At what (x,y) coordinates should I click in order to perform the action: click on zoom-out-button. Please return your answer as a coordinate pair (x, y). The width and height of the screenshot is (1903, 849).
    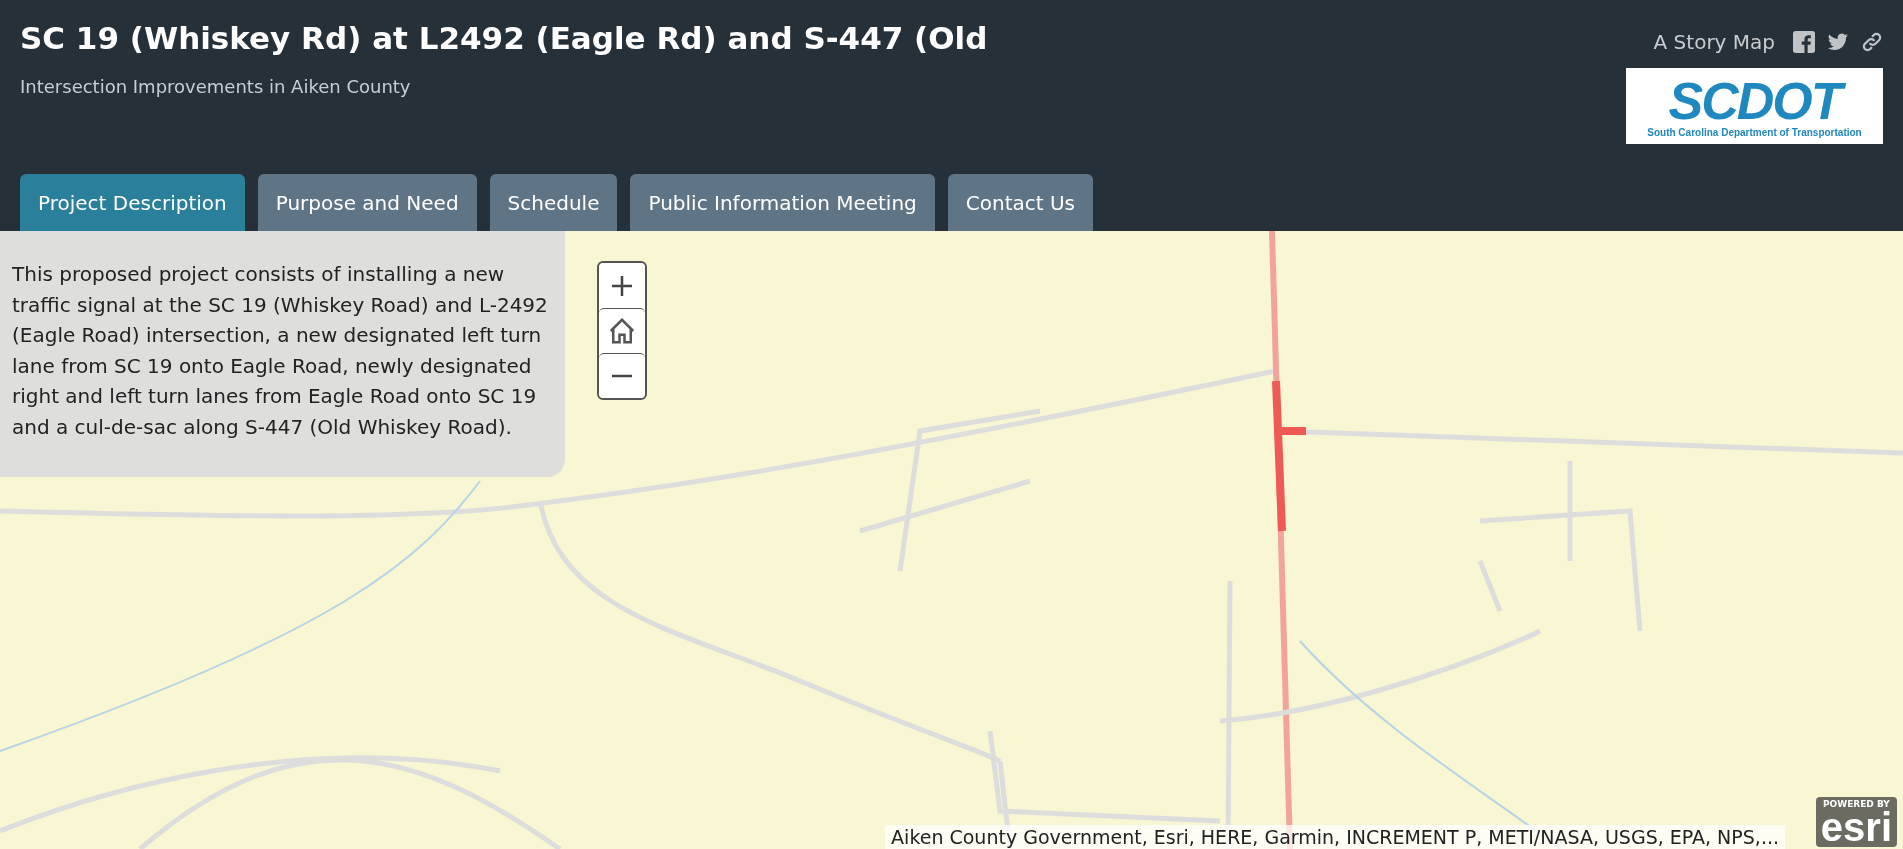
    Looking at the image, I should click on (622, 375).